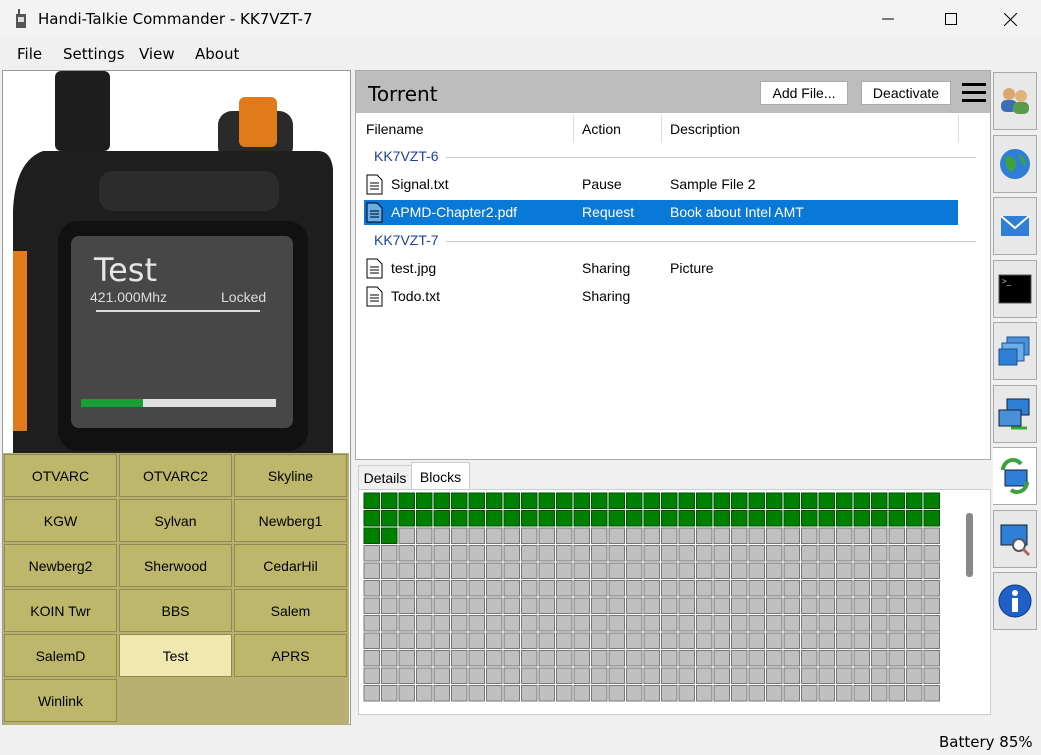 This screenshot has height=755, width=1041. Describe the element at coordinates (94, 54) in the screenshot. I see `menu-settings: Settings` at that location.